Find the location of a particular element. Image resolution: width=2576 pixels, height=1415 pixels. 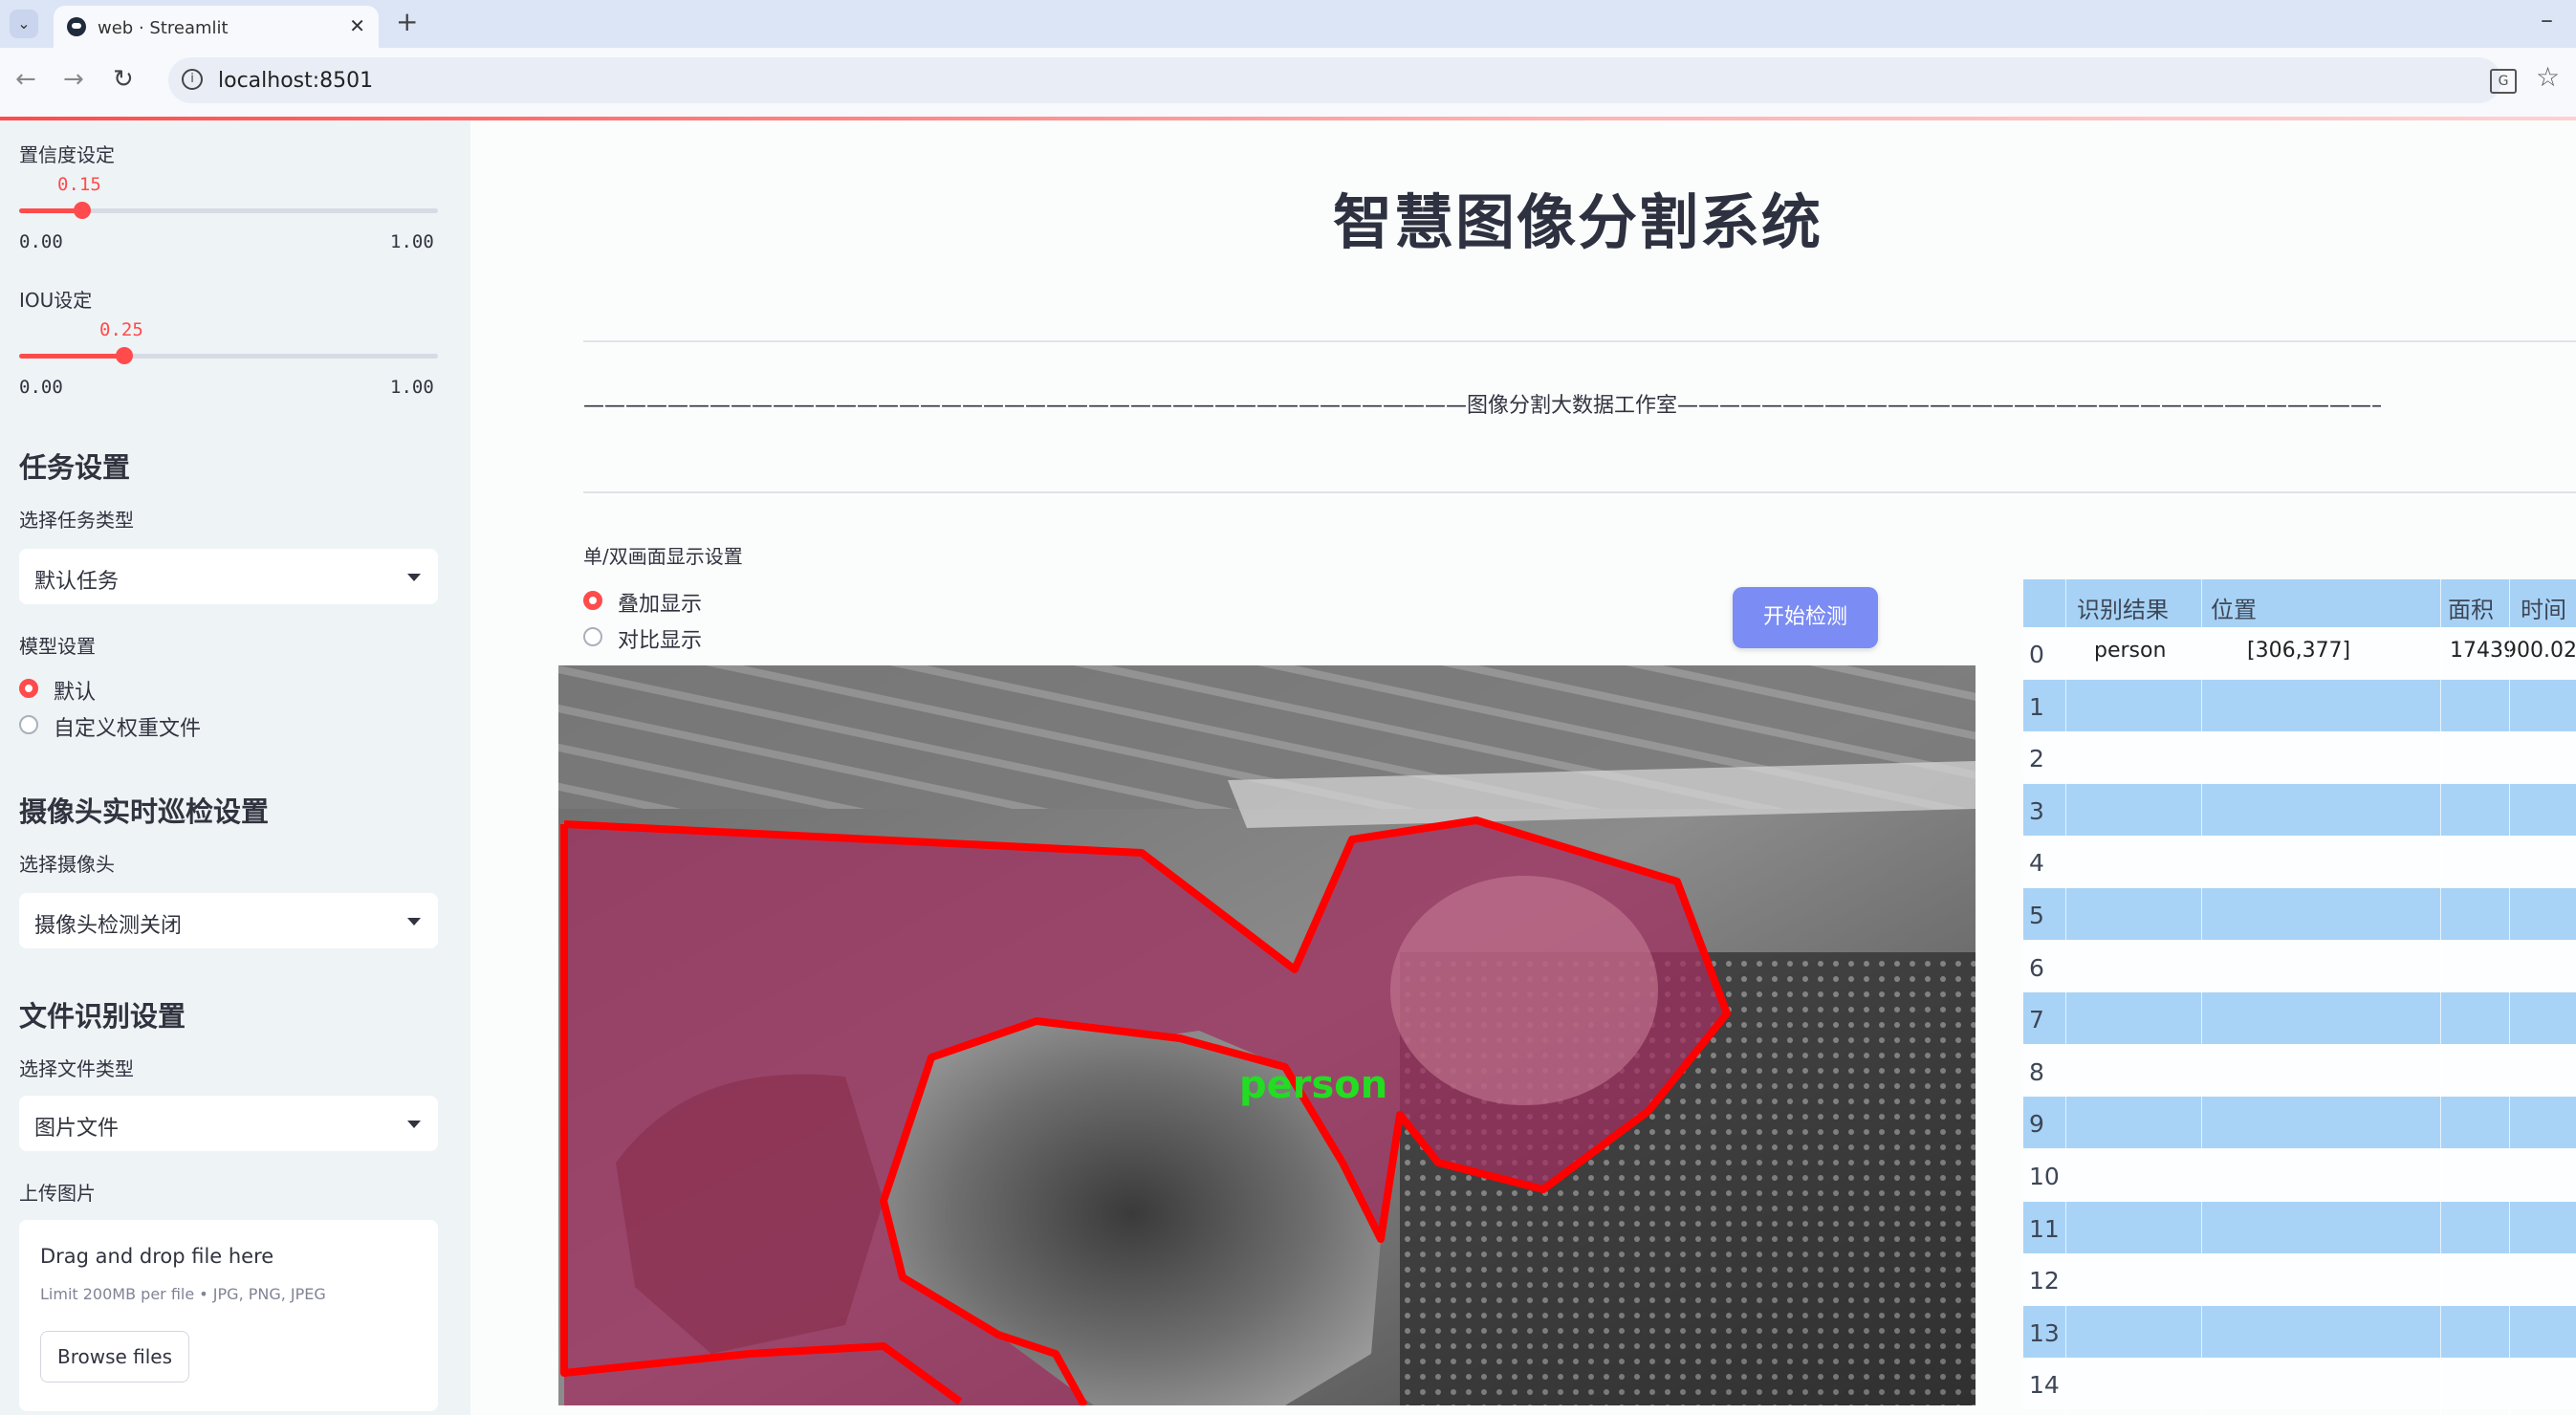

iou-max: 1.00 is located at coordinates (412, 388).